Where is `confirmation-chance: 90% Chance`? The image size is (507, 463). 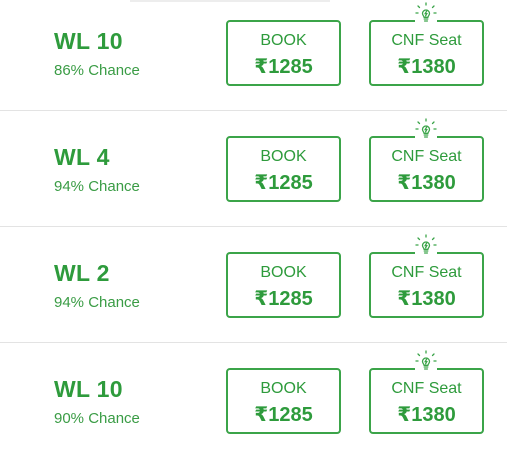
confirmation-chance: 90% Chance is located at coordinates (97, 418).